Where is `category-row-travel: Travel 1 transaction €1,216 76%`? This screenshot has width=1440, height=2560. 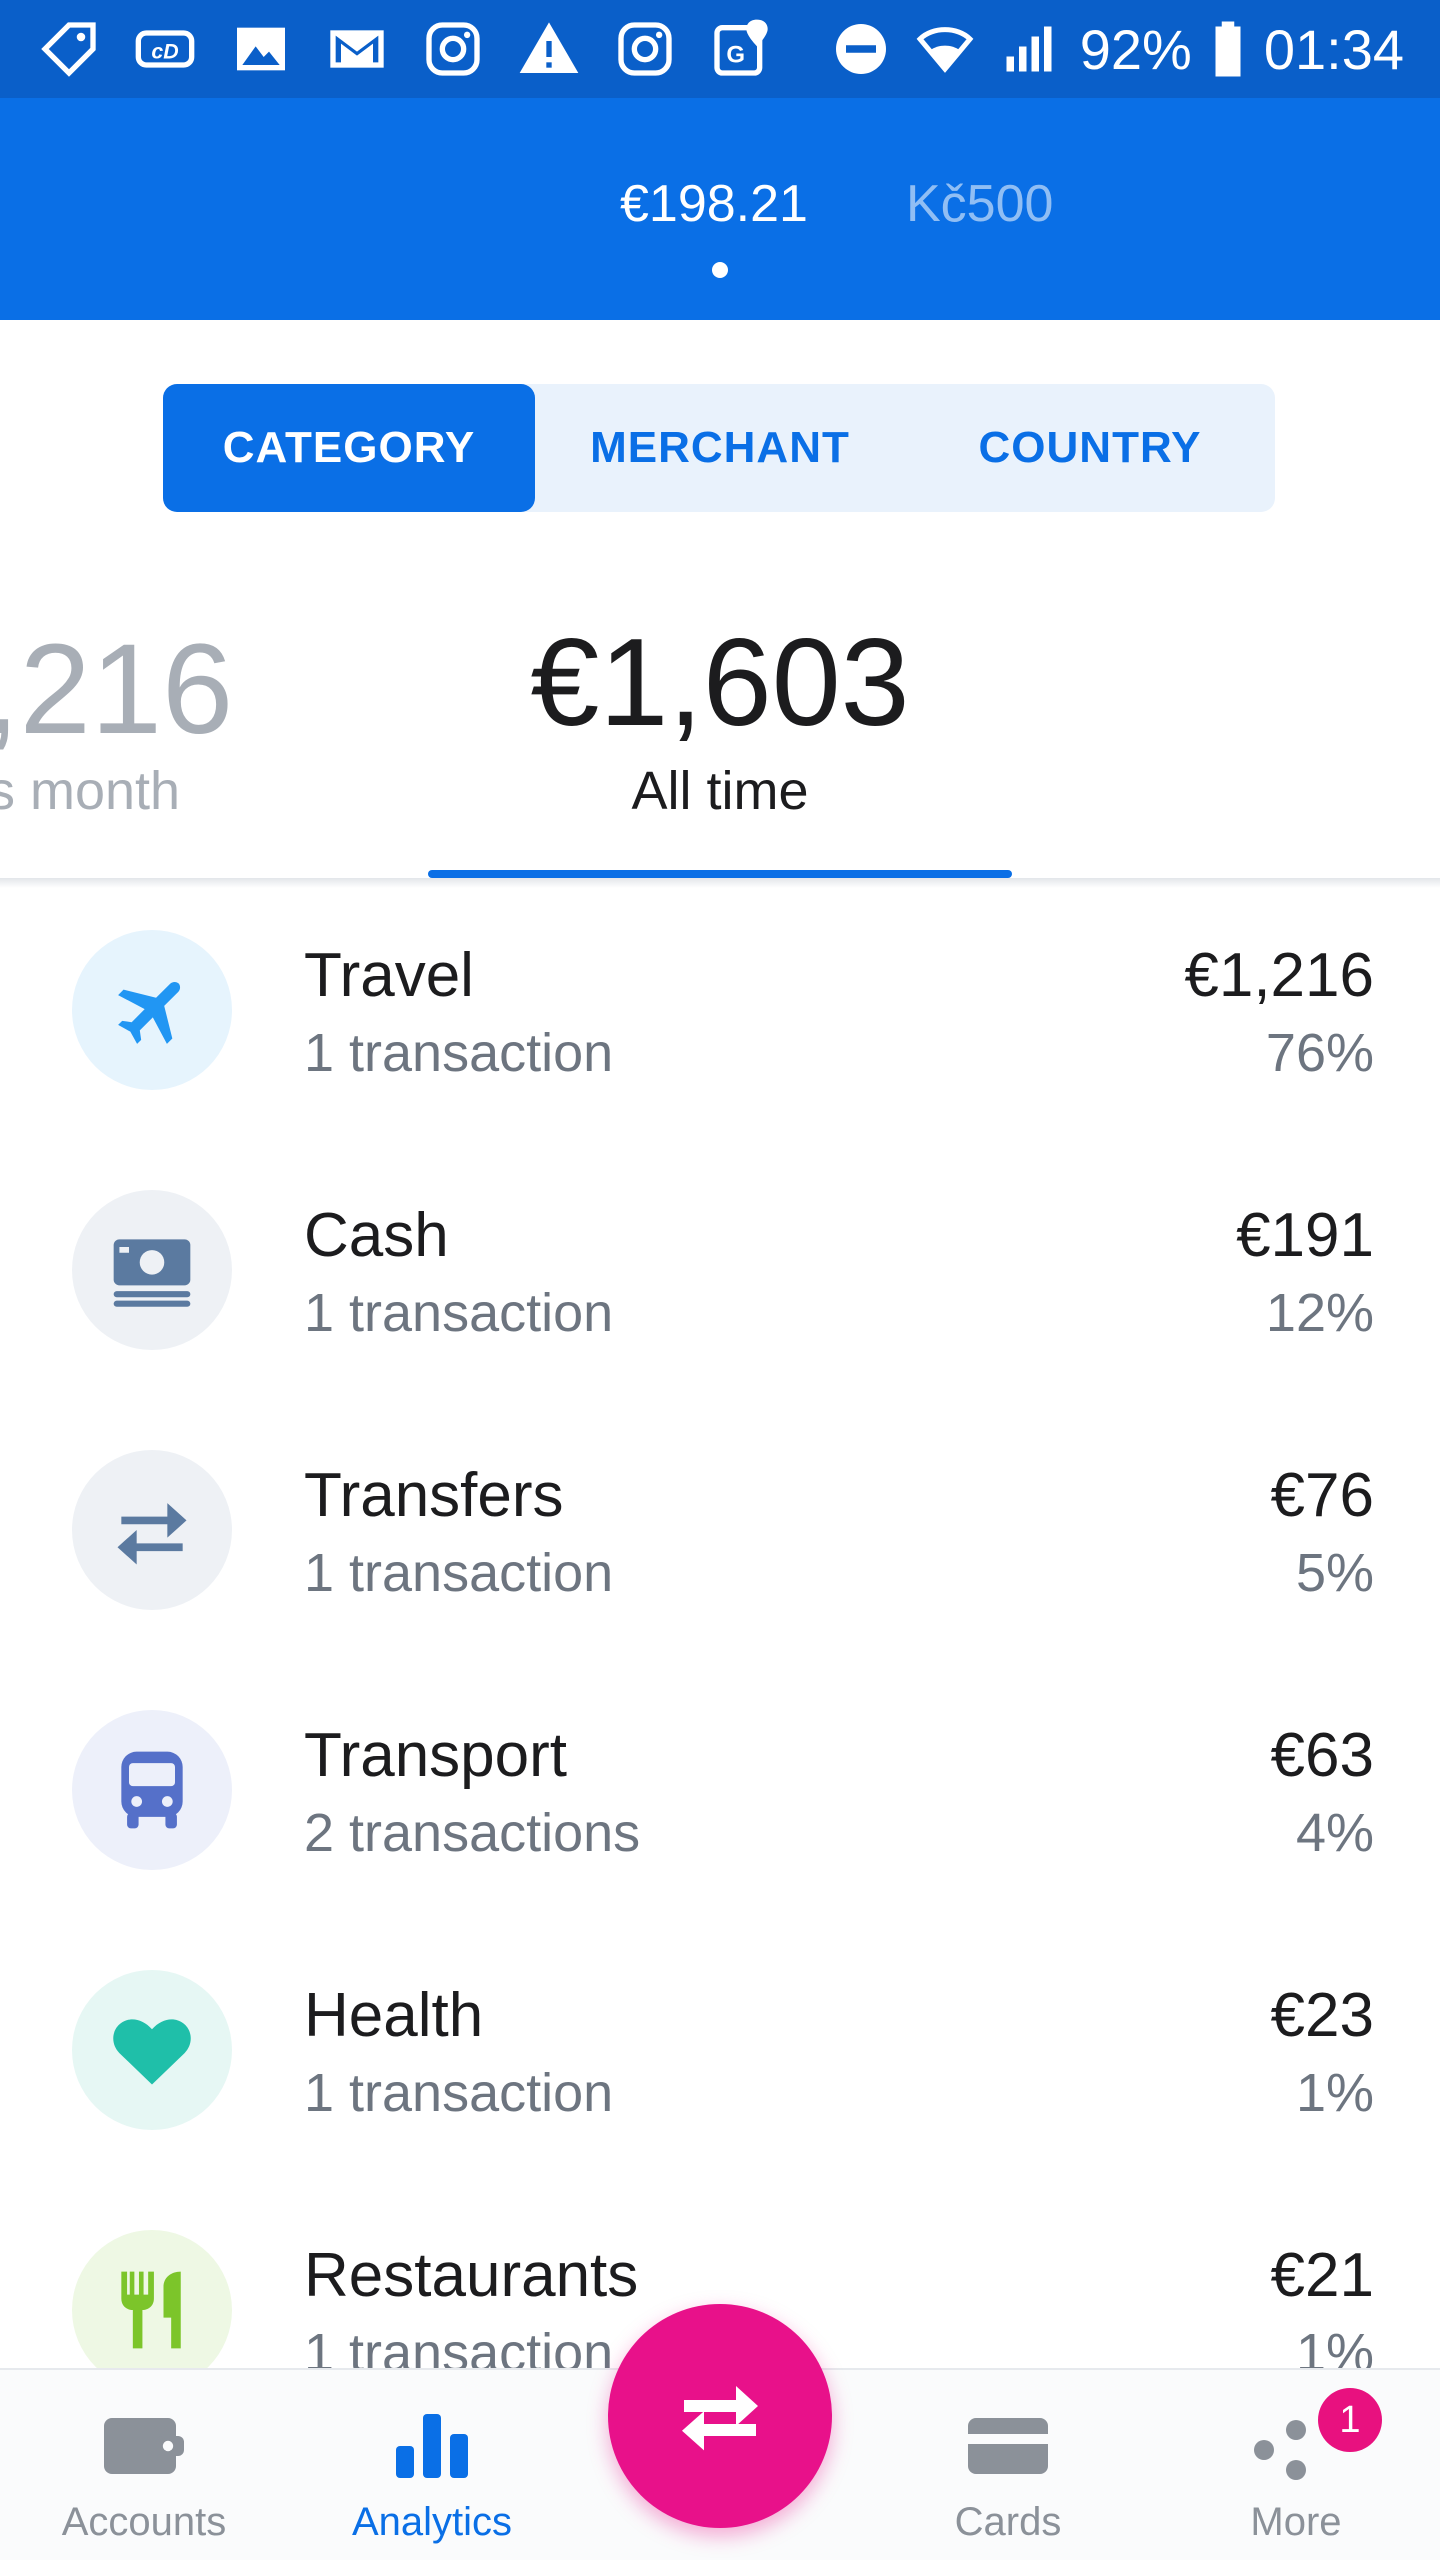 category-row-travel: Travel 1 transaction €1,216 76% is located at coordinates (720, 1010).